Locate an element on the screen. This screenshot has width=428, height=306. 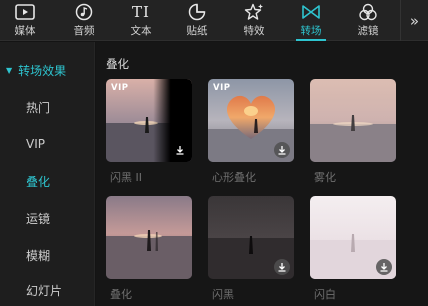
tool-audio: 音频 is located at coordinates (84, 20).